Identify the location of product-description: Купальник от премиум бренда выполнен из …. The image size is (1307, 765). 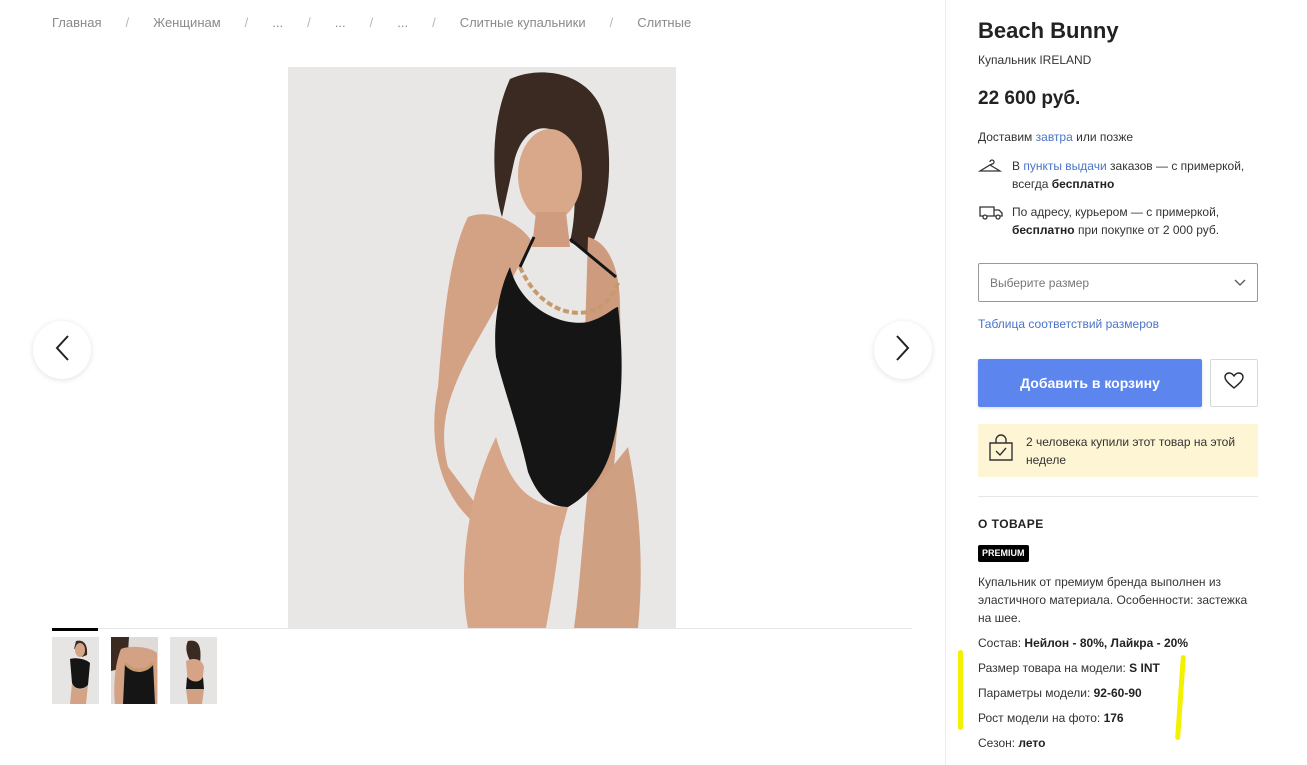
(1113, 600).